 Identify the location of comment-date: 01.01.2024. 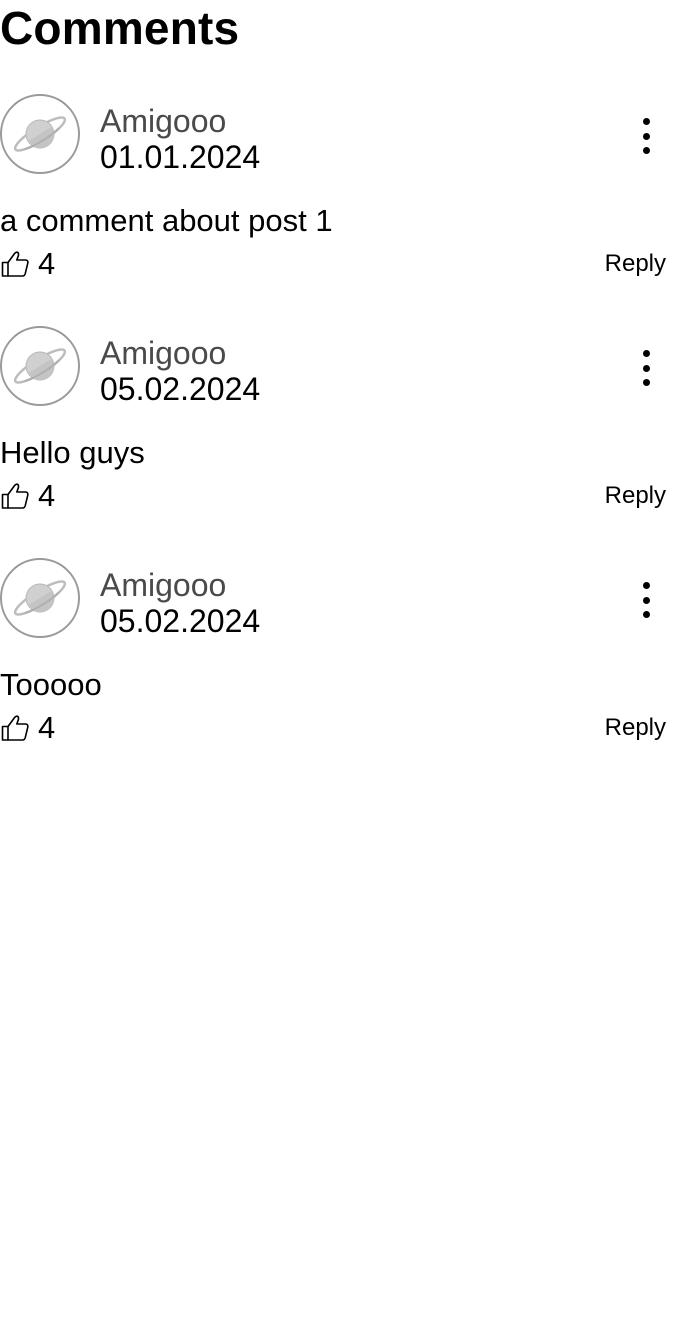
(180, 157).